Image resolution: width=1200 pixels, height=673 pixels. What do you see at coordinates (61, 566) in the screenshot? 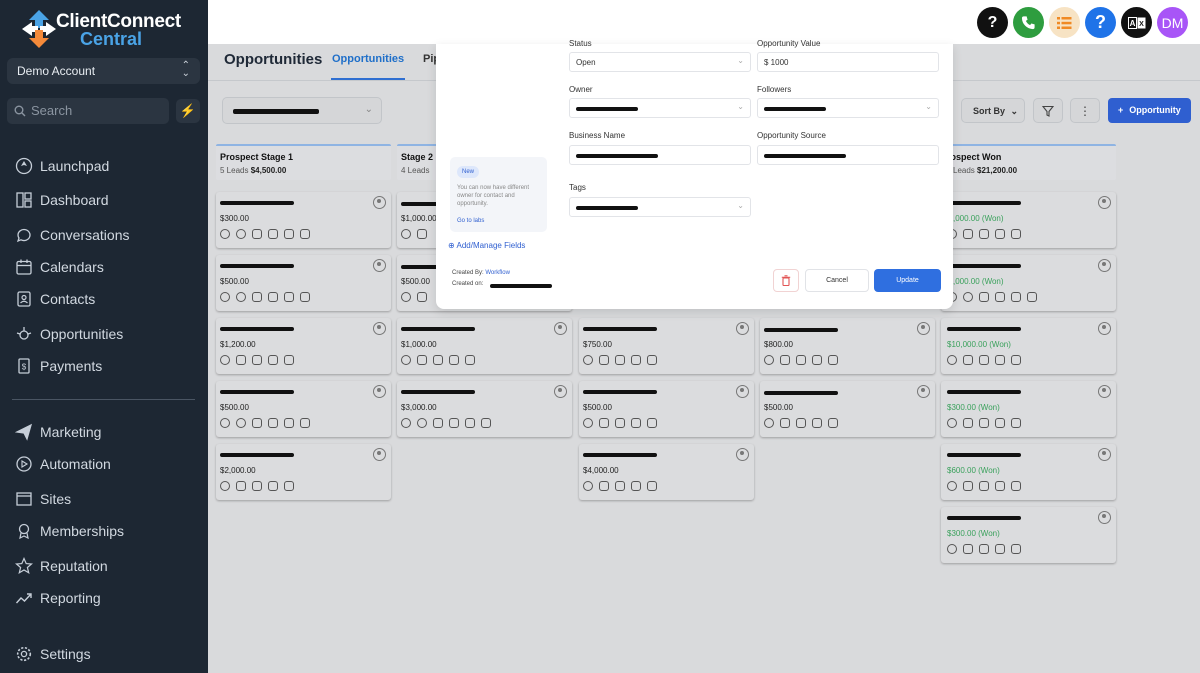
I see `nav-reputation: Reputation` at bounding box center [61, 566].